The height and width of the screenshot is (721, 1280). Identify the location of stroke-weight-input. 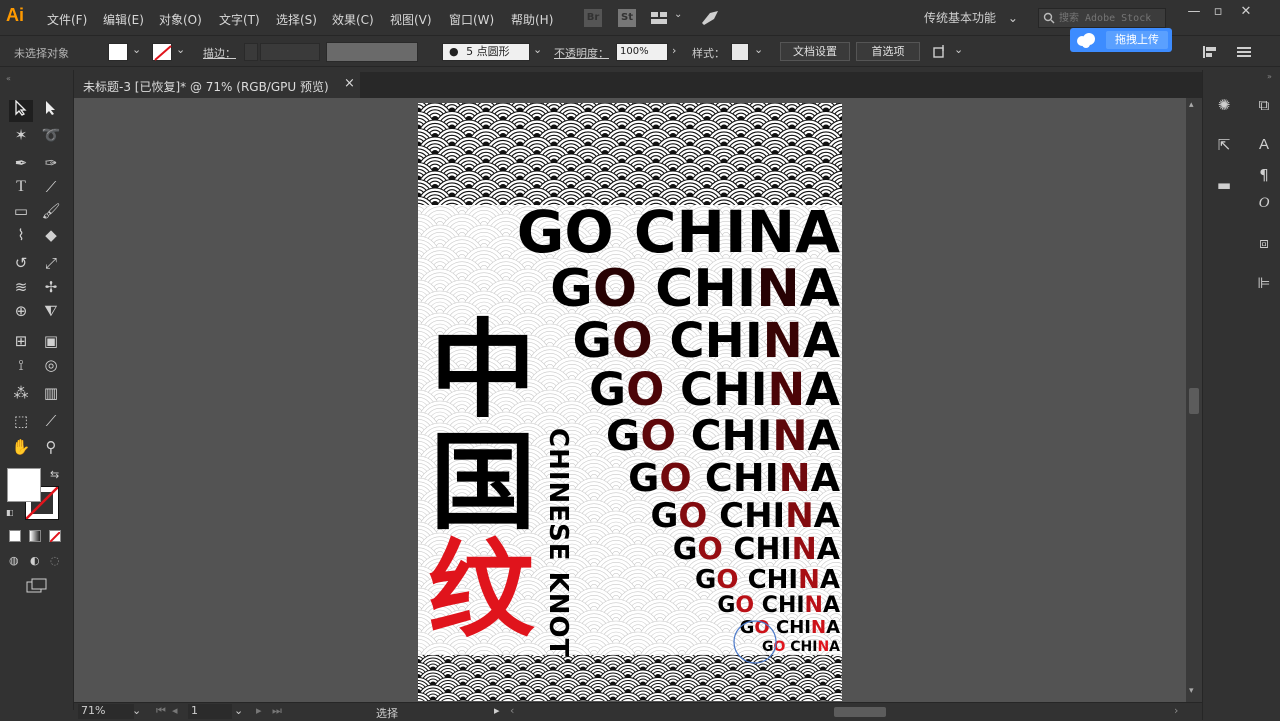
(290, 52).